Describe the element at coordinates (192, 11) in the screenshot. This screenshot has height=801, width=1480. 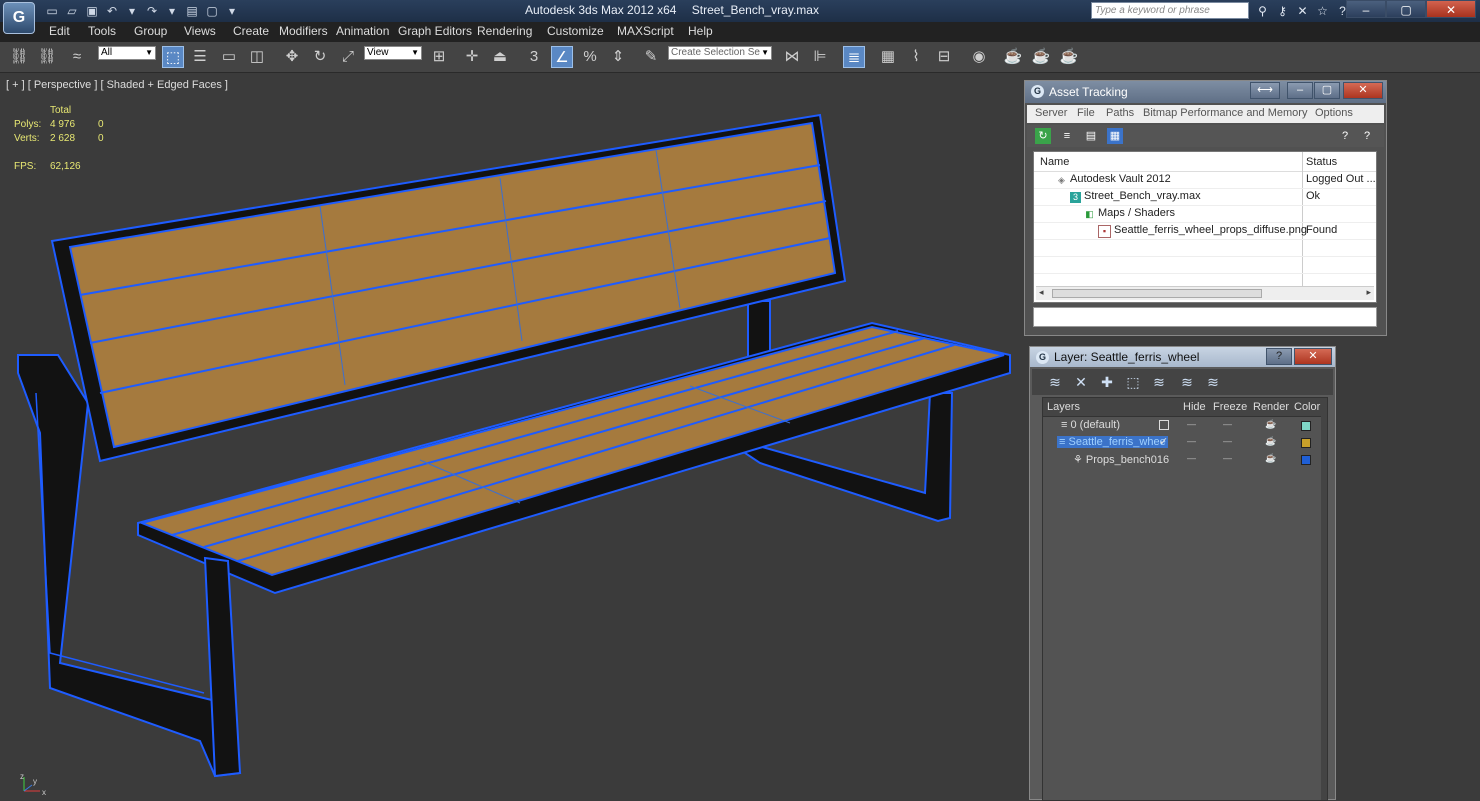
I see `project-folder-icon: ▤` at that location.